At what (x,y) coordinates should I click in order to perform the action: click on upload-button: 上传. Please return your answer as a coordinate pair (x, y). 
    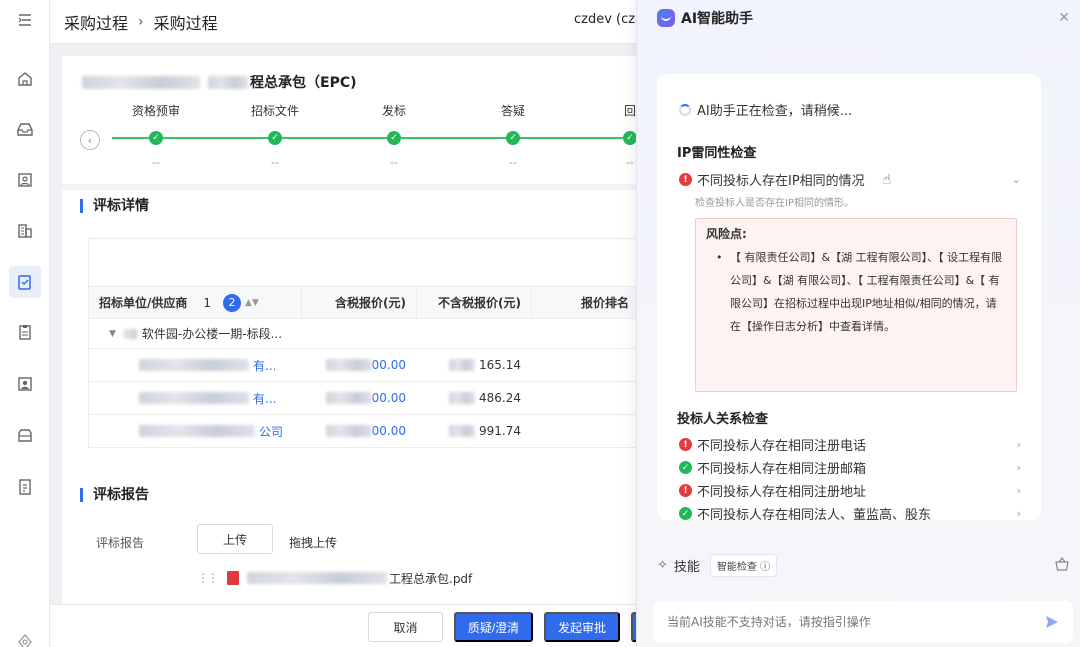
    Looking at the image, I should click on (235, 539).